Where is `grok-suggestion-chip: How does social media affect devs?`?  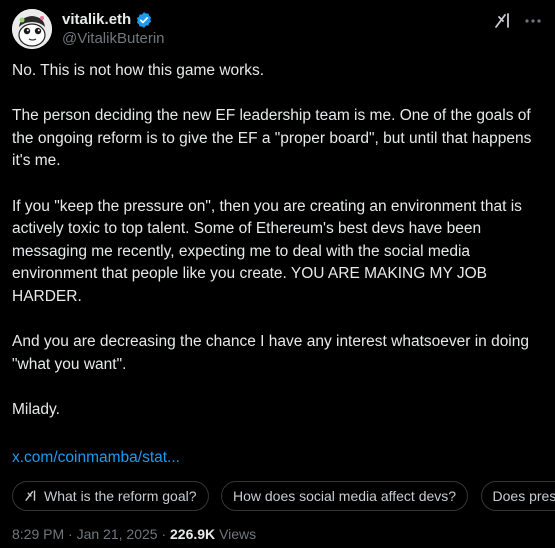
grok-suggestion-chip: How does social media affect devs? is located at coordinates (344, 496).